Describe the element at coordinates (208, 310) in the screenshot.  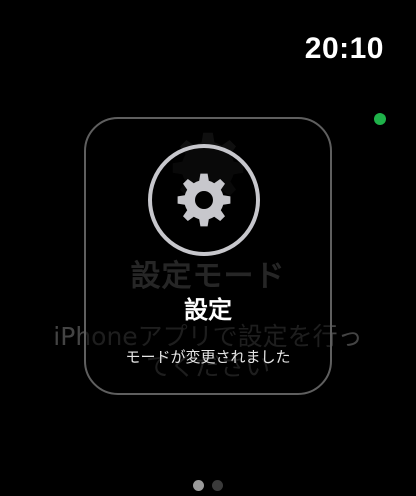
I see `hud-title: 設定` at that location.